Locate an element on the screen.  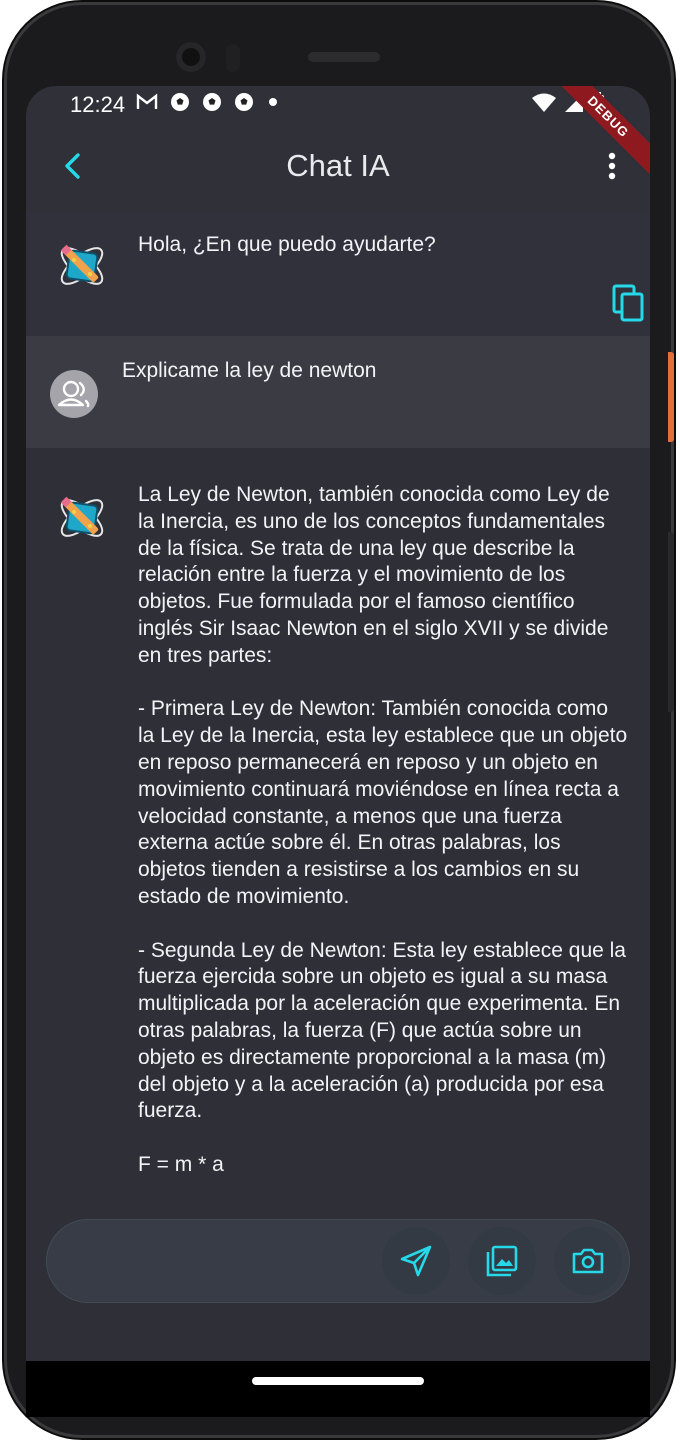
status-time: 12:24 is located at coordinates (98, 104).